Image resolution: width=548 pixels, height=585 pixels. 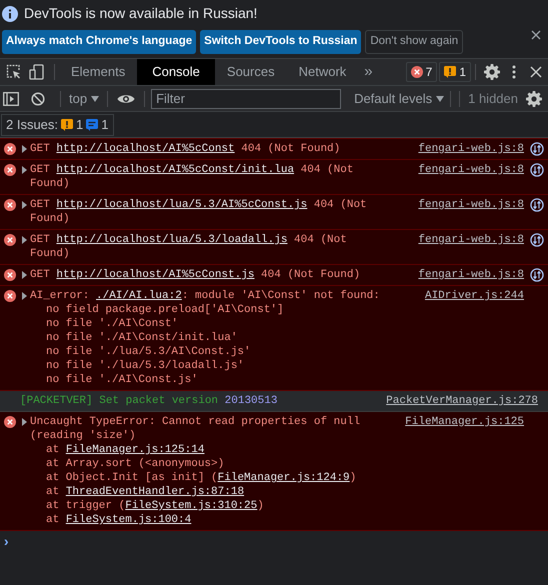 I want to click on more-tabs-button: », so click(x=368, y=72).